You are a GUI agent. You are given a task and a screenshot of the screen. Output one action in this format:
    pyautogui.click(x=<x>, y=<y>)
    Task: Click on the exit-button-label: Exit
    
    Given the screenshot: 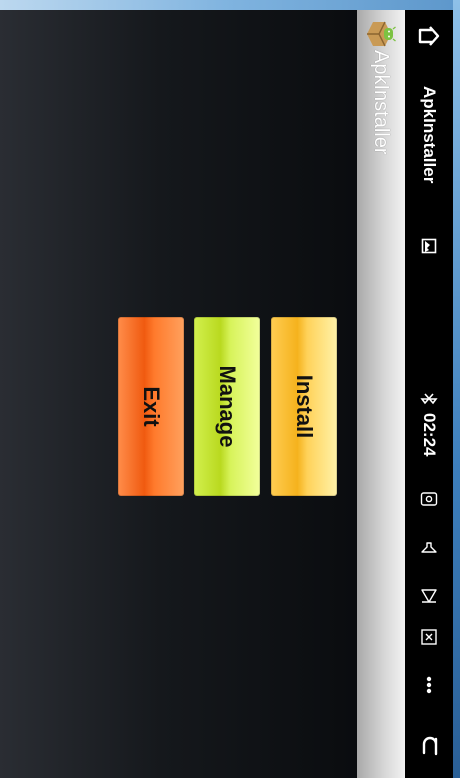 What is the action you would take?
    pyautogui.click(x=151, y=406)
    